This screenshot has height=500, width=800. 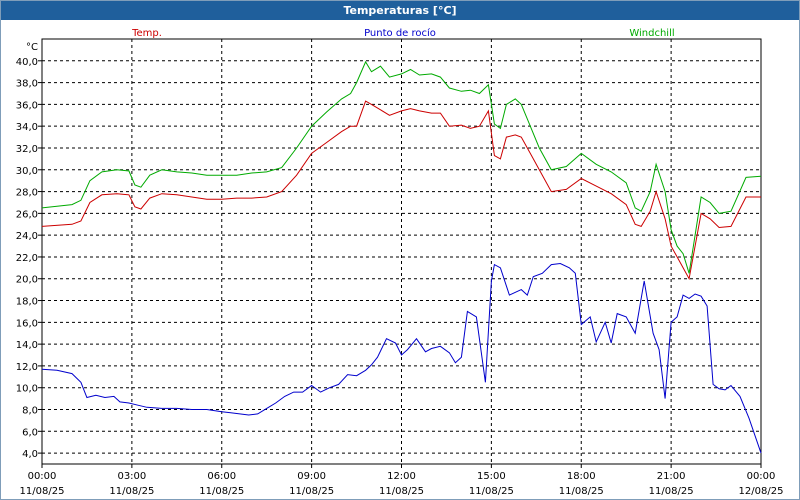 What do you see at coordinates (401, 476) in the screenshot?
I see `x-tick-time-label: 12:00` at bounding box center [401, 476].